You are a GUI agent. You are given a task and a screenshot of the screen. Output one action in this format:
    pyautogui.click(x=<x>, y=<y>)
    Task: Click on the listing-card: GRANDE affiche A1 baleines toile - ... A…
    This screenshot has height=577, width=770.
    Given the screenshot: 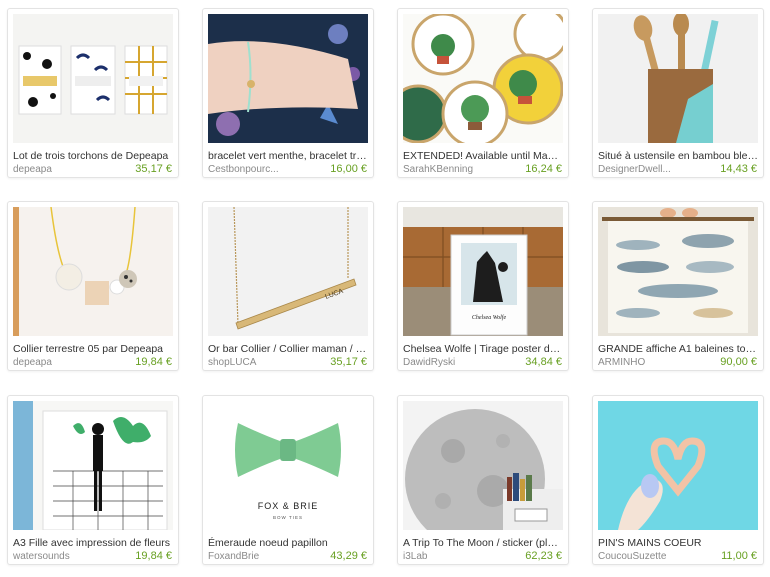 What is the action you would take?
    pyautogui.click(x=678, y=286)
    